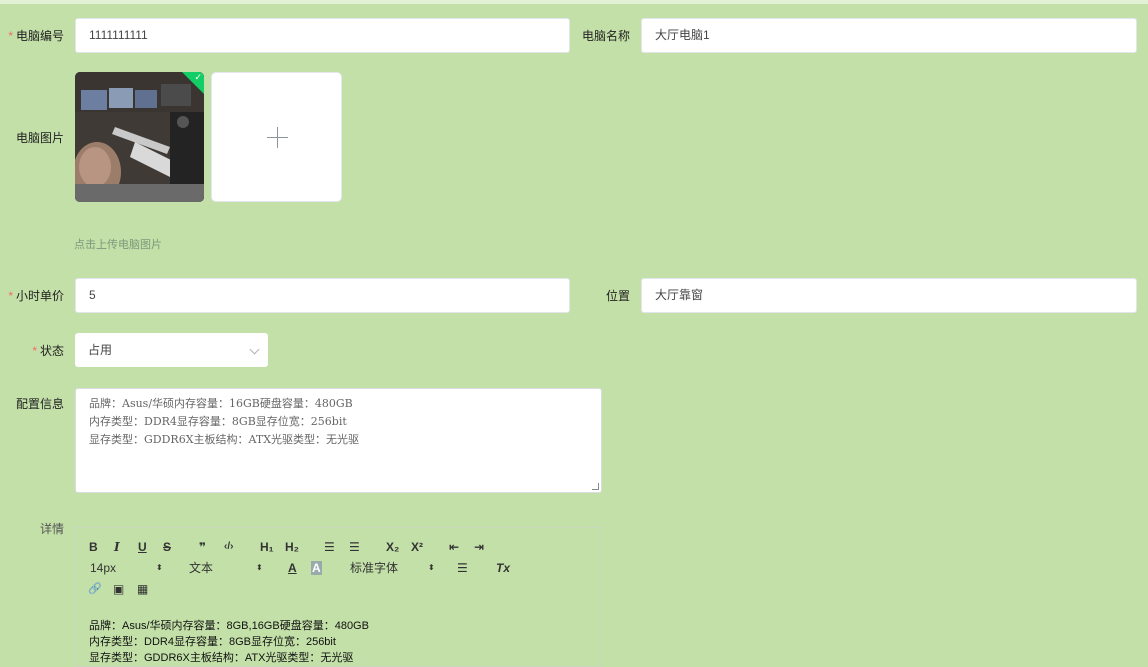 The image size is (1148, 667). Describe the element at coordinates (221, 658) in the screenshot. I see `details-content-line: 显存类型：GDDR6X主板结构：ATX光驱类型：无光驱` at that location.